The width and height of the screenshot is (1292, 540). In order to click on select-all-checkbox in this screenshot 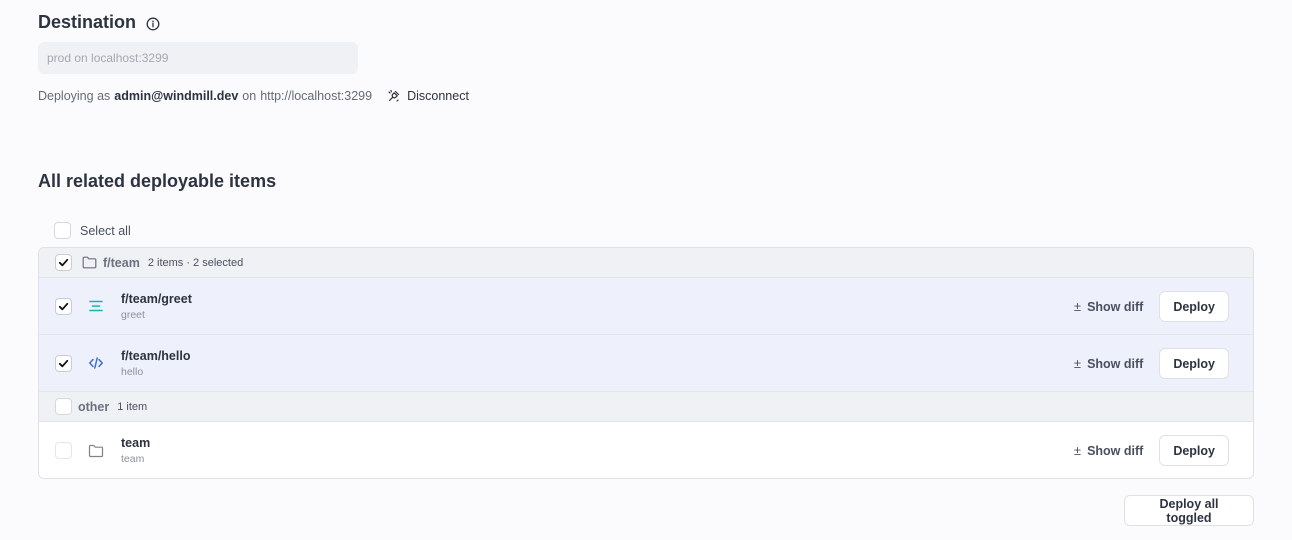, I will do `click(62, 230)`.